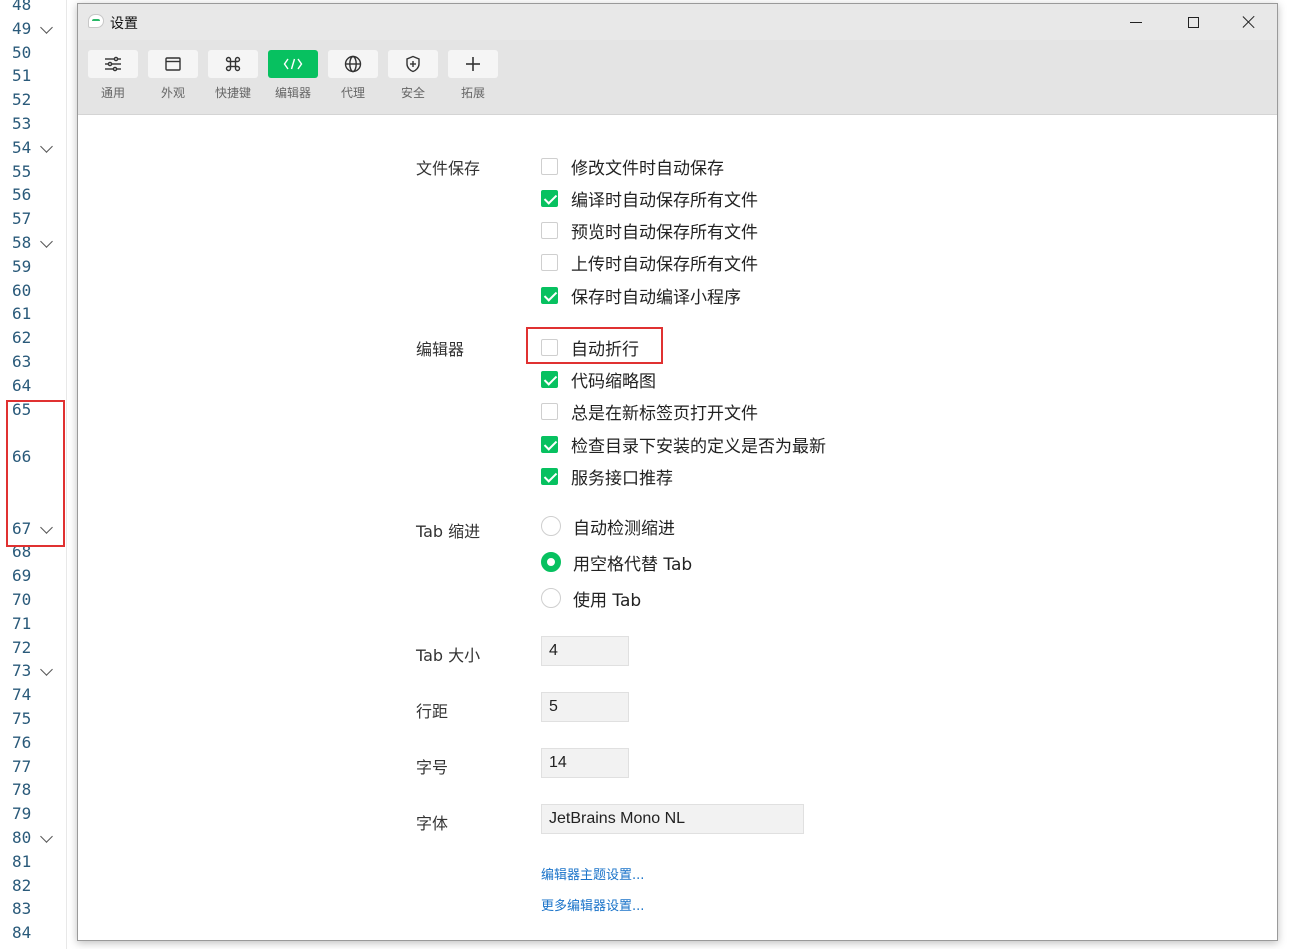 Image resolution: width=1293 pixels, height=949 pixels. What do you see at coordinates (677, 77) in the screenshot?
I see `settings-toolbar: 通用 外观 快捷键 编辑器 代理 安全 拓展` at bounding box center [677, 77].